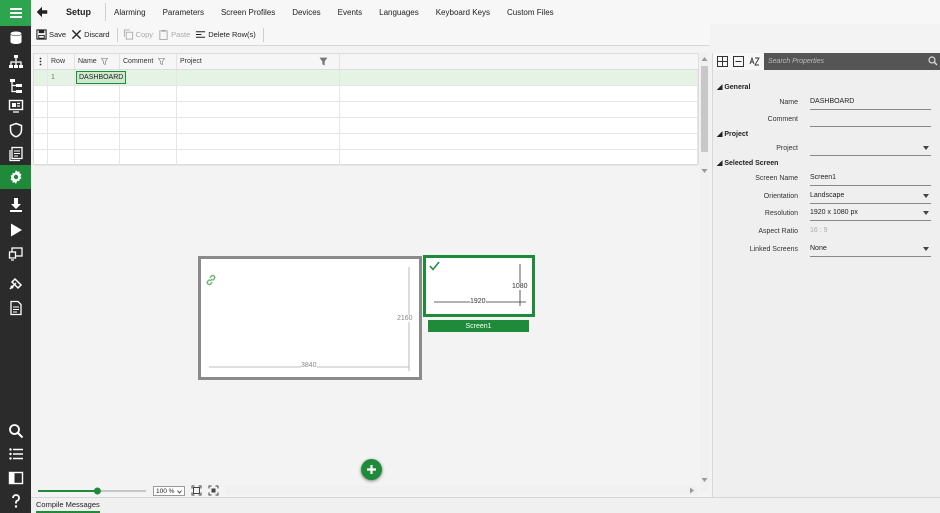 The height and width of the screenshot is (513, 940). Describe the element at coordinates (51, 34) in the screenshot. I see `save-button: Save` at that location.